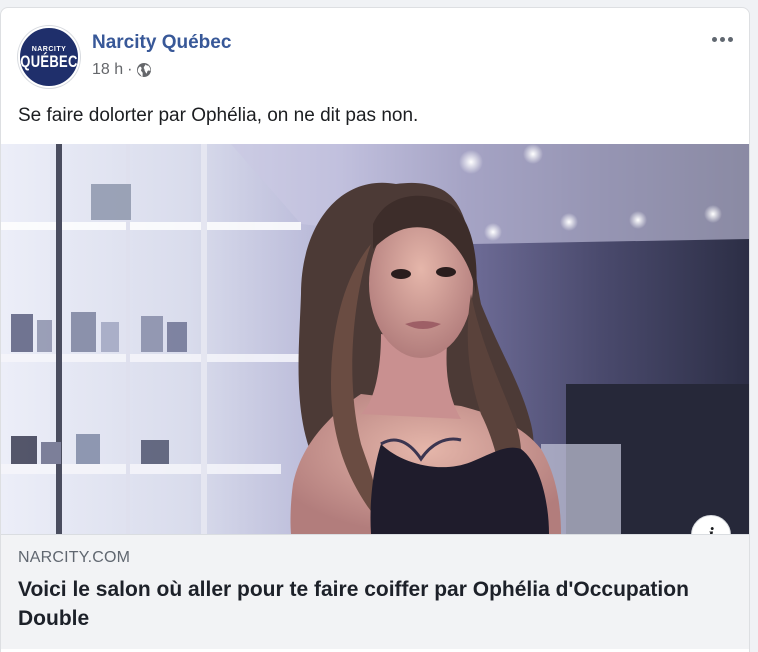  I want to click on link-domain: NARCITY.COM, so click(74, 557).